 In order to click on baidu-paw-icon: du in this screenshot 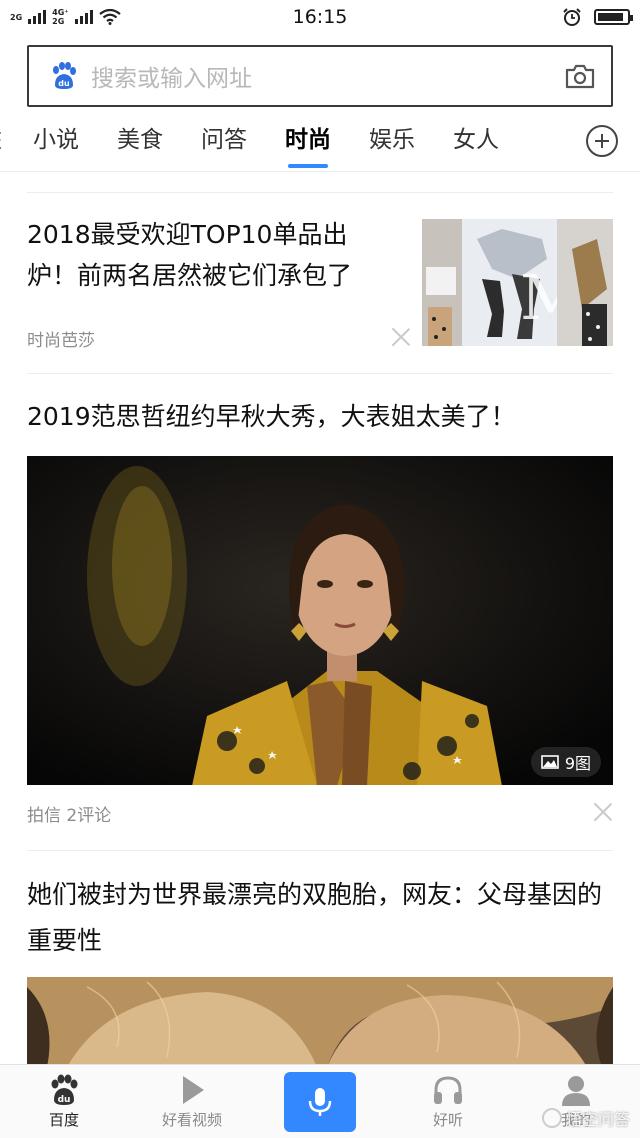, I will do `click(64, 1089)`.